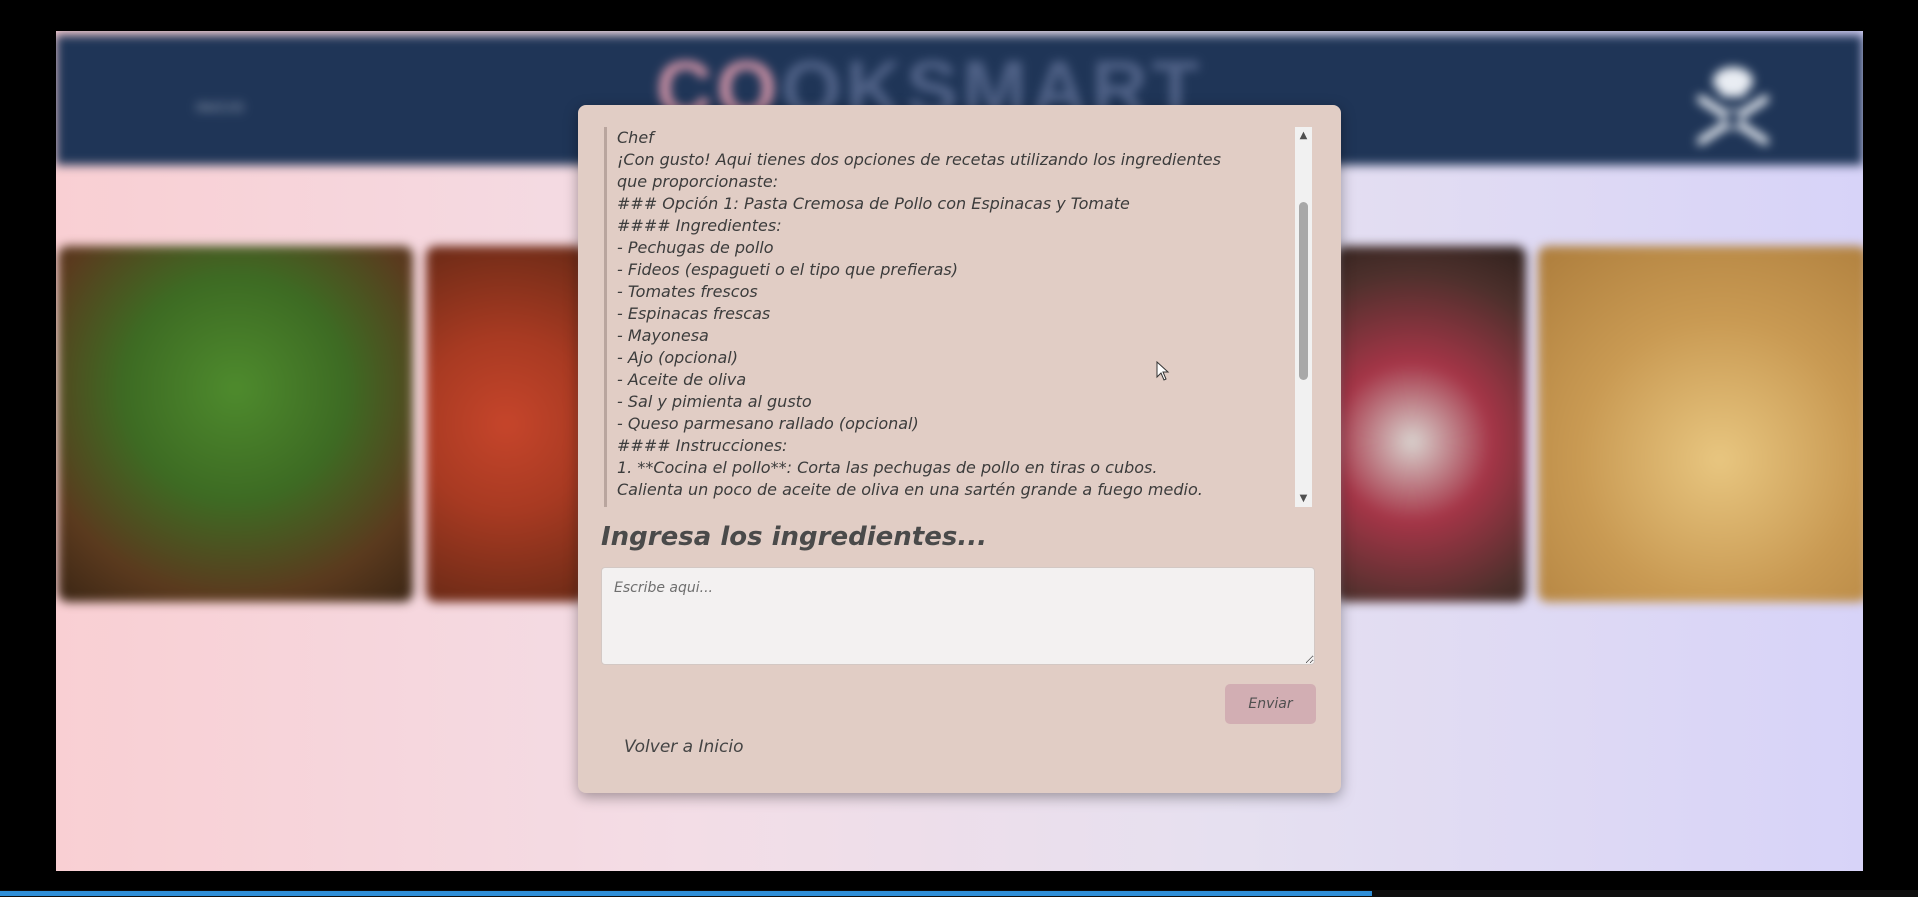 The width and height of the screenshot is (1918, 897). What do you see at coordinates (698, 181) in the screenshot?
I see `chat-line: que proporcionaste:` at bounding box center [698, 181].